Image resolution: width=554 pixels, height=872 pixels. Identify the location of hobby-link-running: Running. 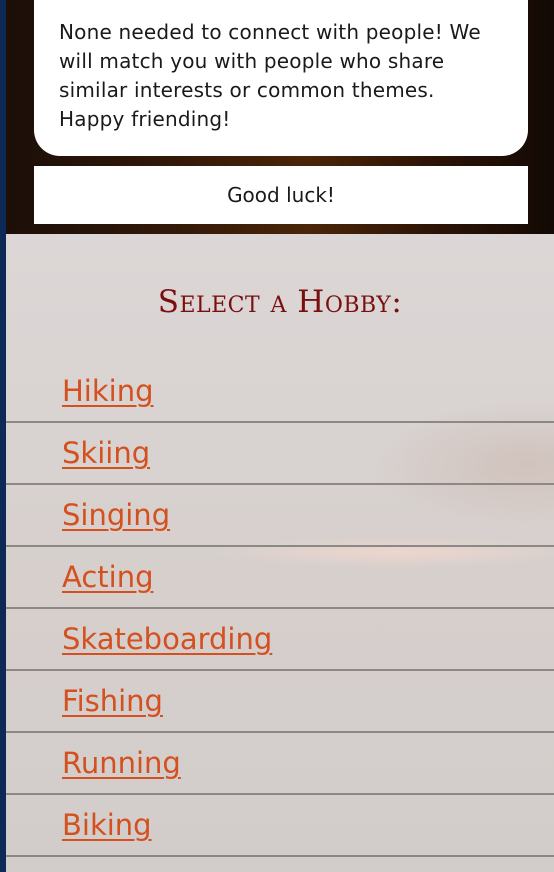
(121, 763).